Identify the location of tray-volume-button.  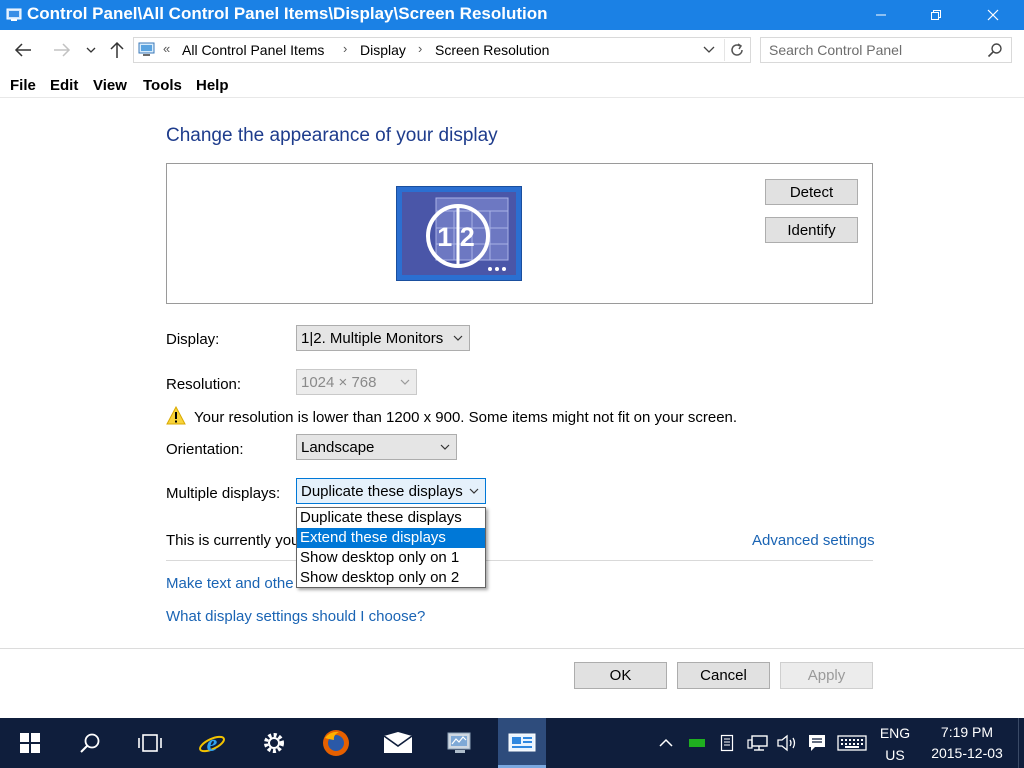
(787, 743).